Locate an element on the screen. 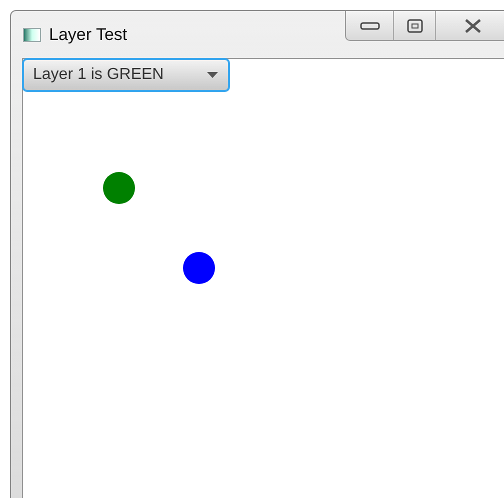 Image resolution: width=504 pixels, height=498 pixels. close-icon is located at coordinates (473, 25).